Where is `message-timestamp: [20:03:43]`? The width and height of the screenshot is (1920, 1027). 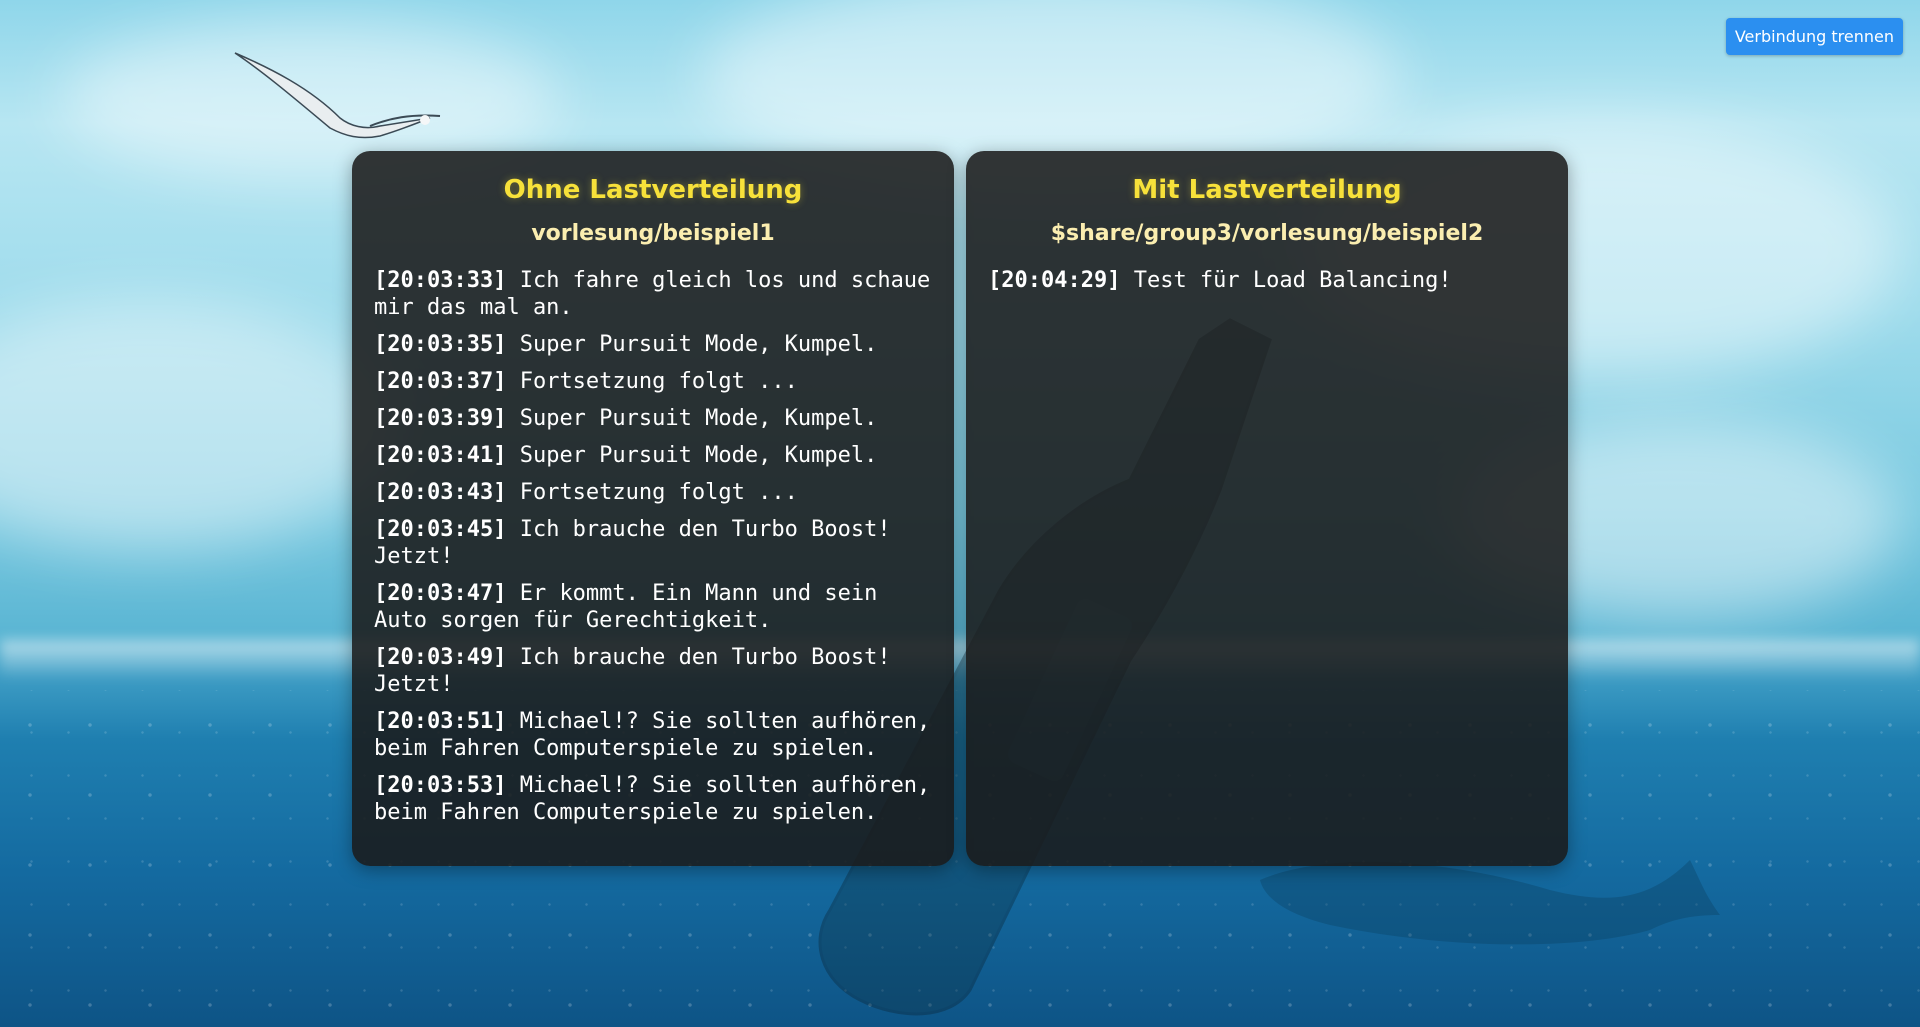 message-timestamp: [20:03:43] is located at coordinates (440, 492).